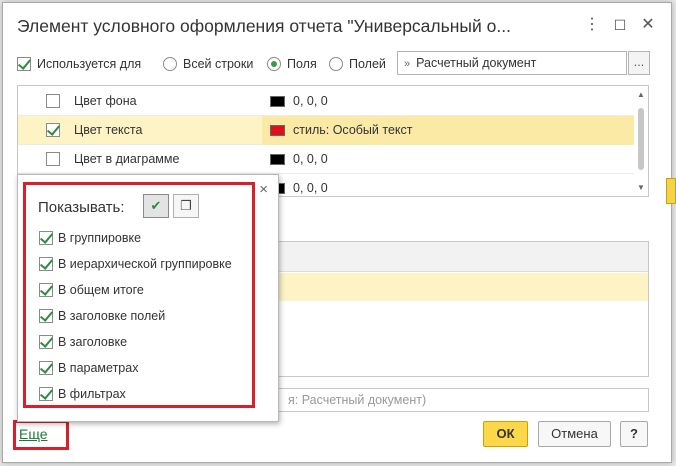 The image size is (676, 466). What do you see at coordinates (98, 367) in the screenshot?
I see `item-label: В параметрах` at bounding box center [98, 367].